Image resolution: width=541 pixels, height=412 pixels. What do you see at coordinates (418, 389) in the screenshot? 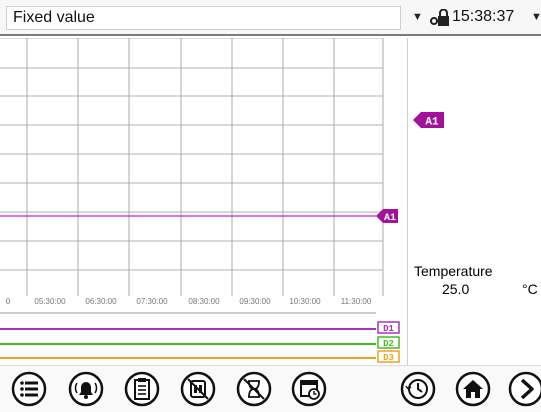
I see `clock-cycle-icon` at bounding box center [418, 389].